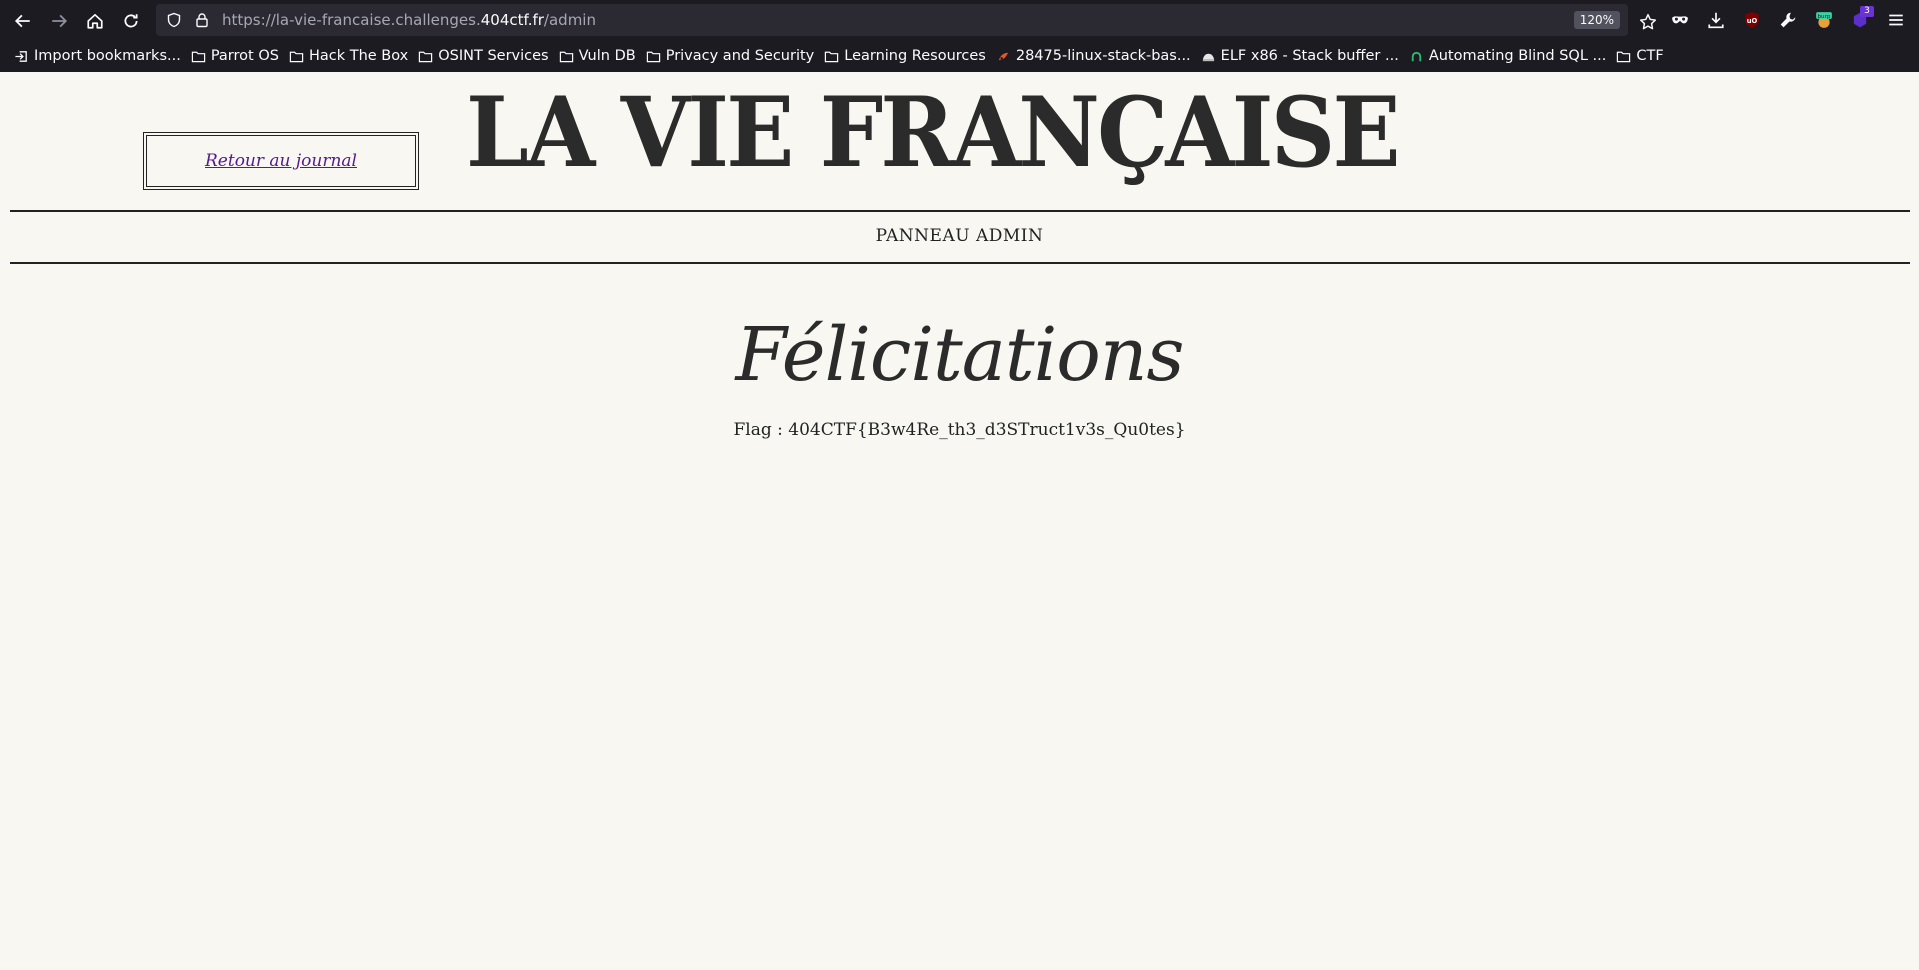  I want to click on root-me-icon, so click(1208, 56).